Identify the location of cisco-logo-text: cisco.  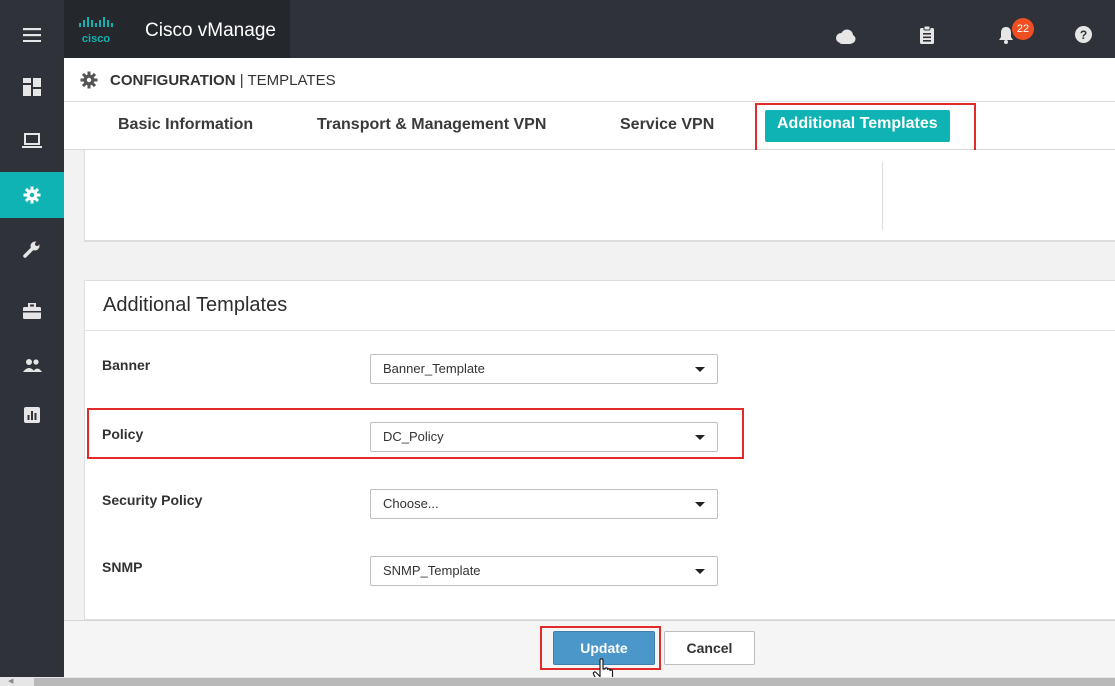
(96, 39).